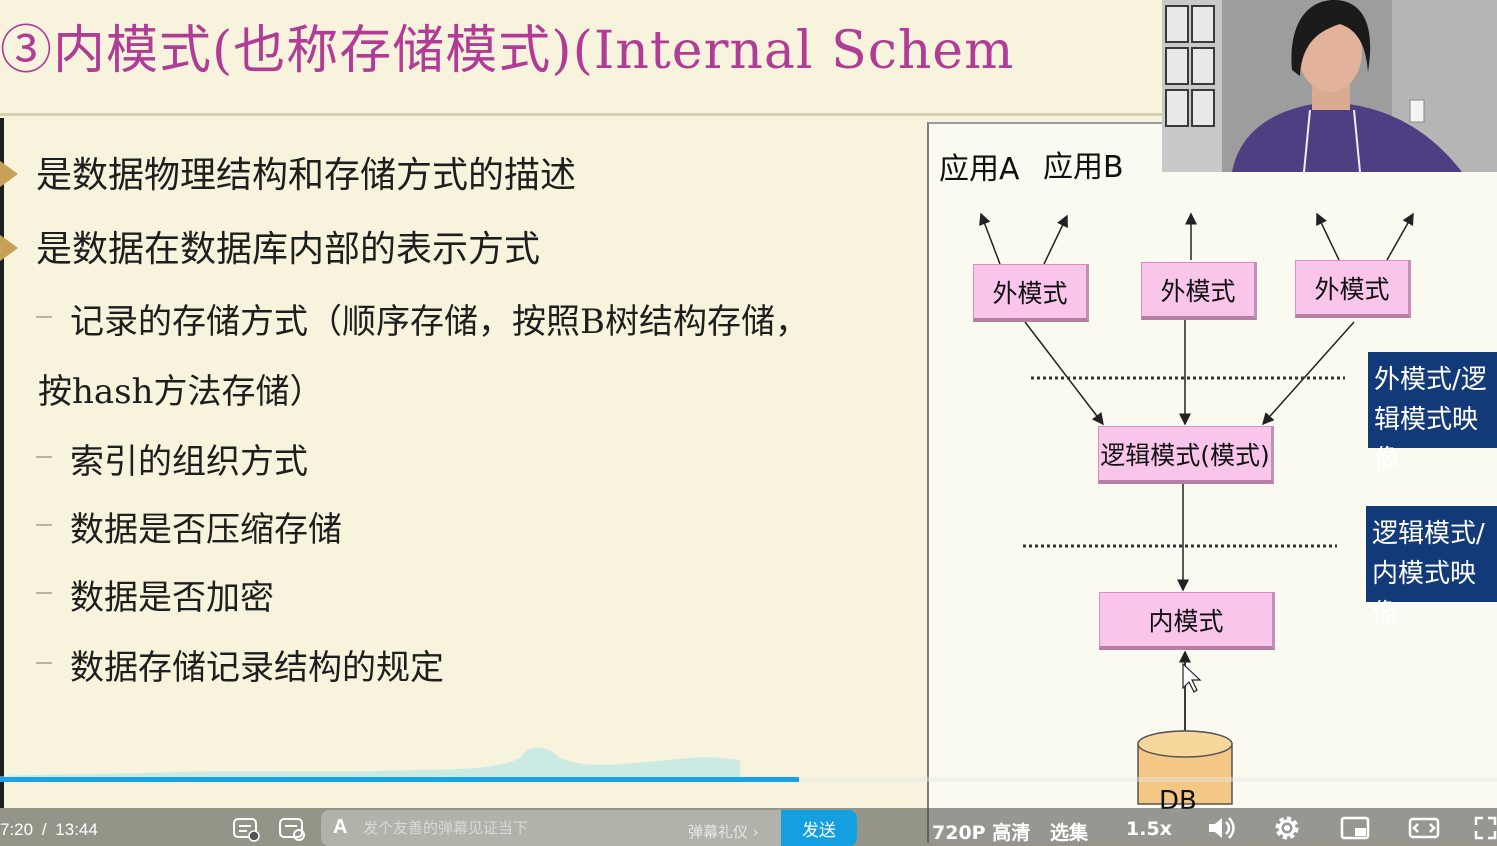 The image size is (1497, 846). Describe the element at coordinates (1431, 567) in the screenshot. I see `logical-internal-mapping-label: 逻辑模式/ 内模式映像` at that location.